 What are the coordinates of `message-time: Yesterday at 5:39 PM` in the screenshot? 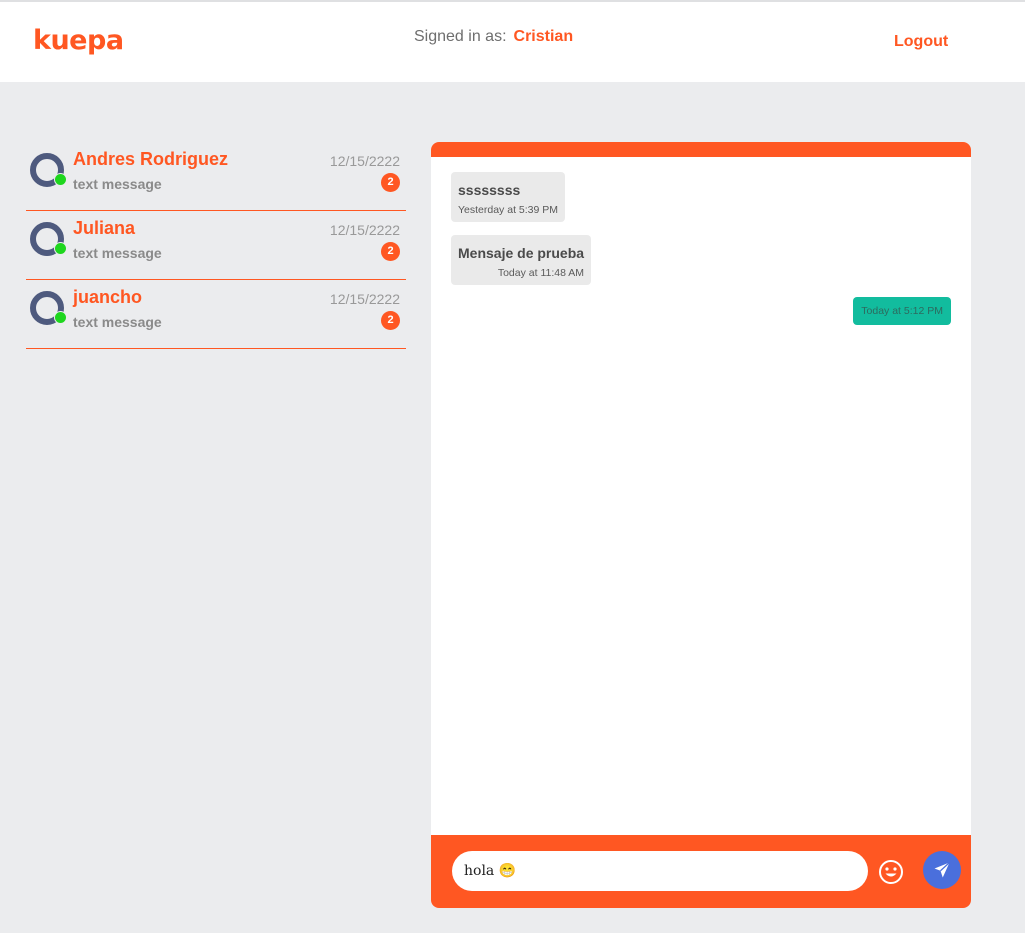 It's located at (508, 210).